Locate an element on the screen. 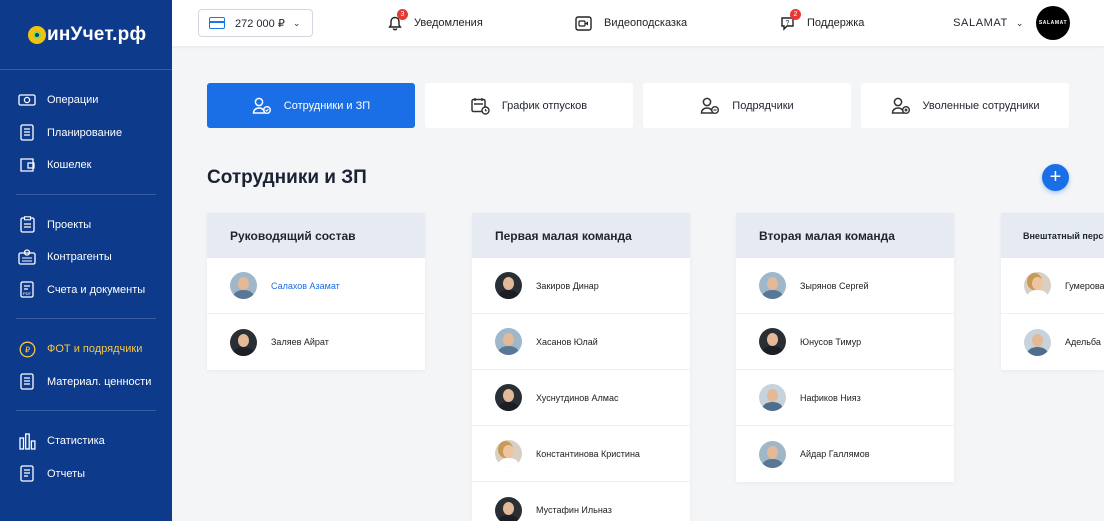  add-button: + is located at coordinates (1055, 177).